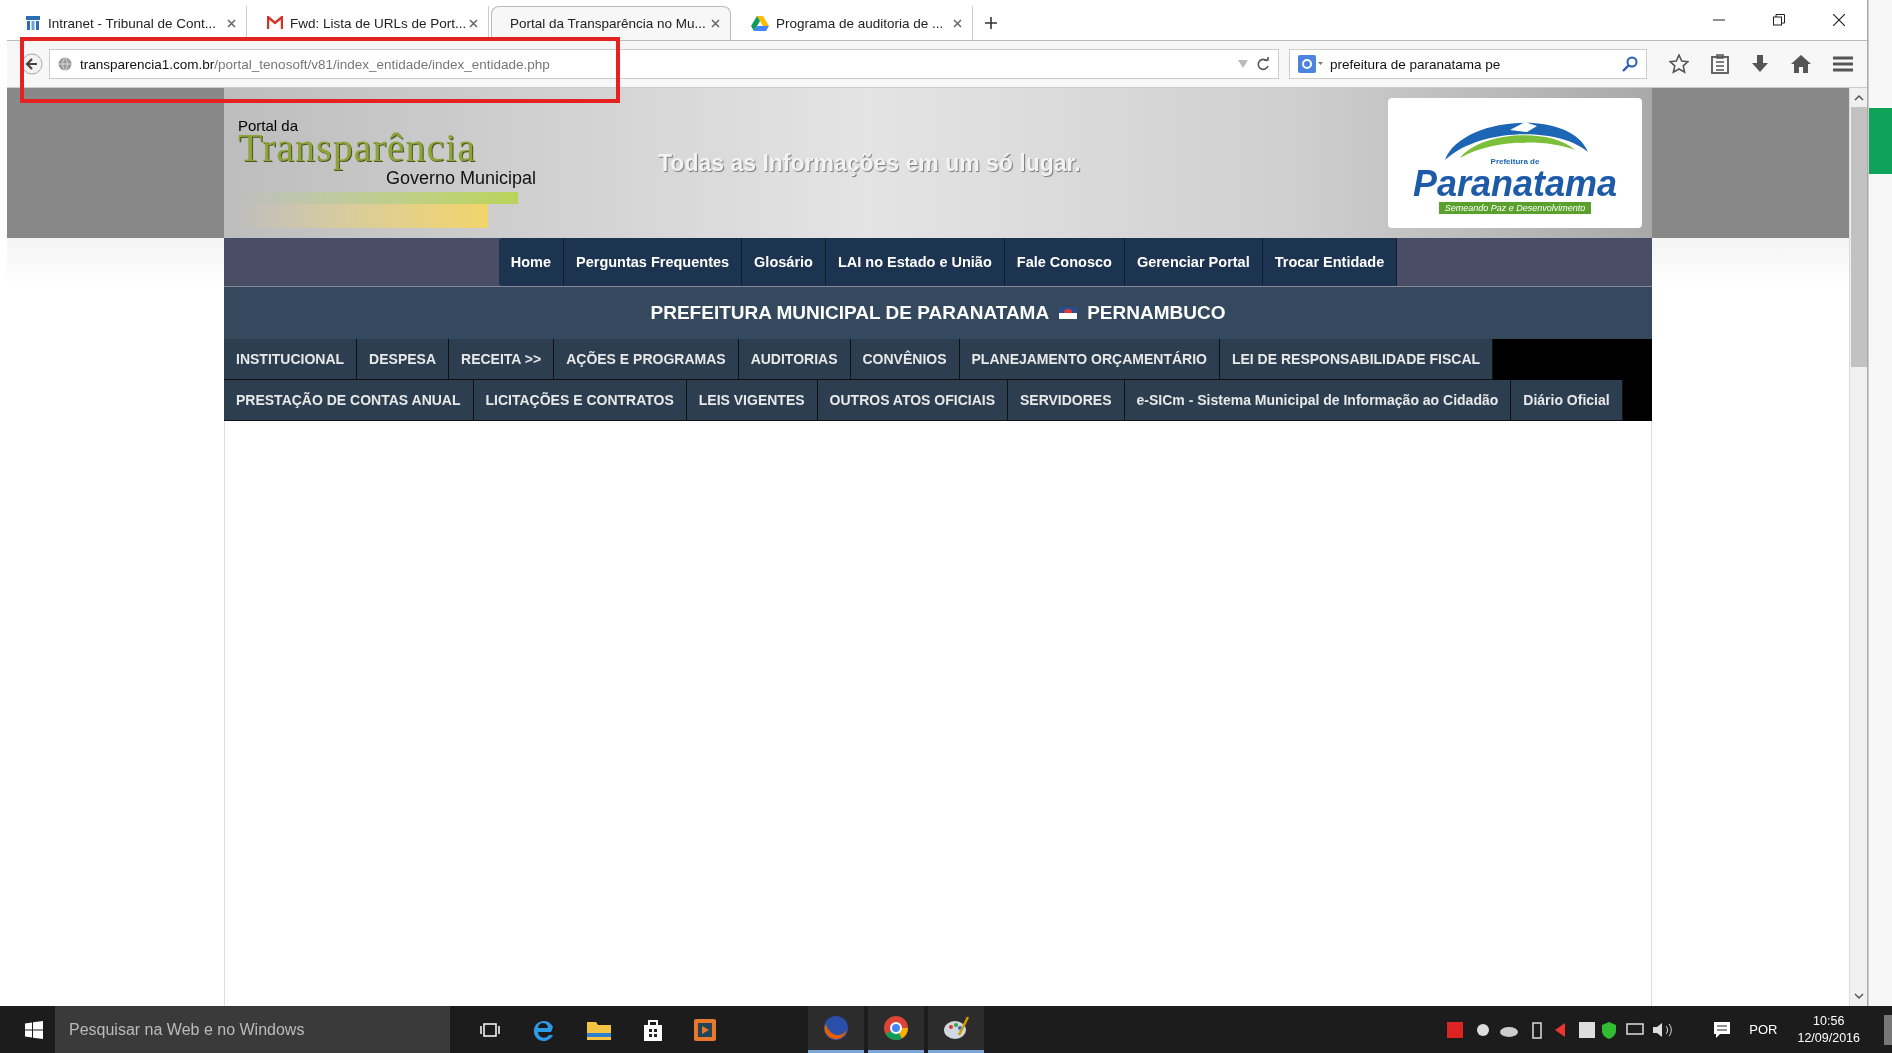  I want to click on show-desktop-button, so click(1888, 1029).